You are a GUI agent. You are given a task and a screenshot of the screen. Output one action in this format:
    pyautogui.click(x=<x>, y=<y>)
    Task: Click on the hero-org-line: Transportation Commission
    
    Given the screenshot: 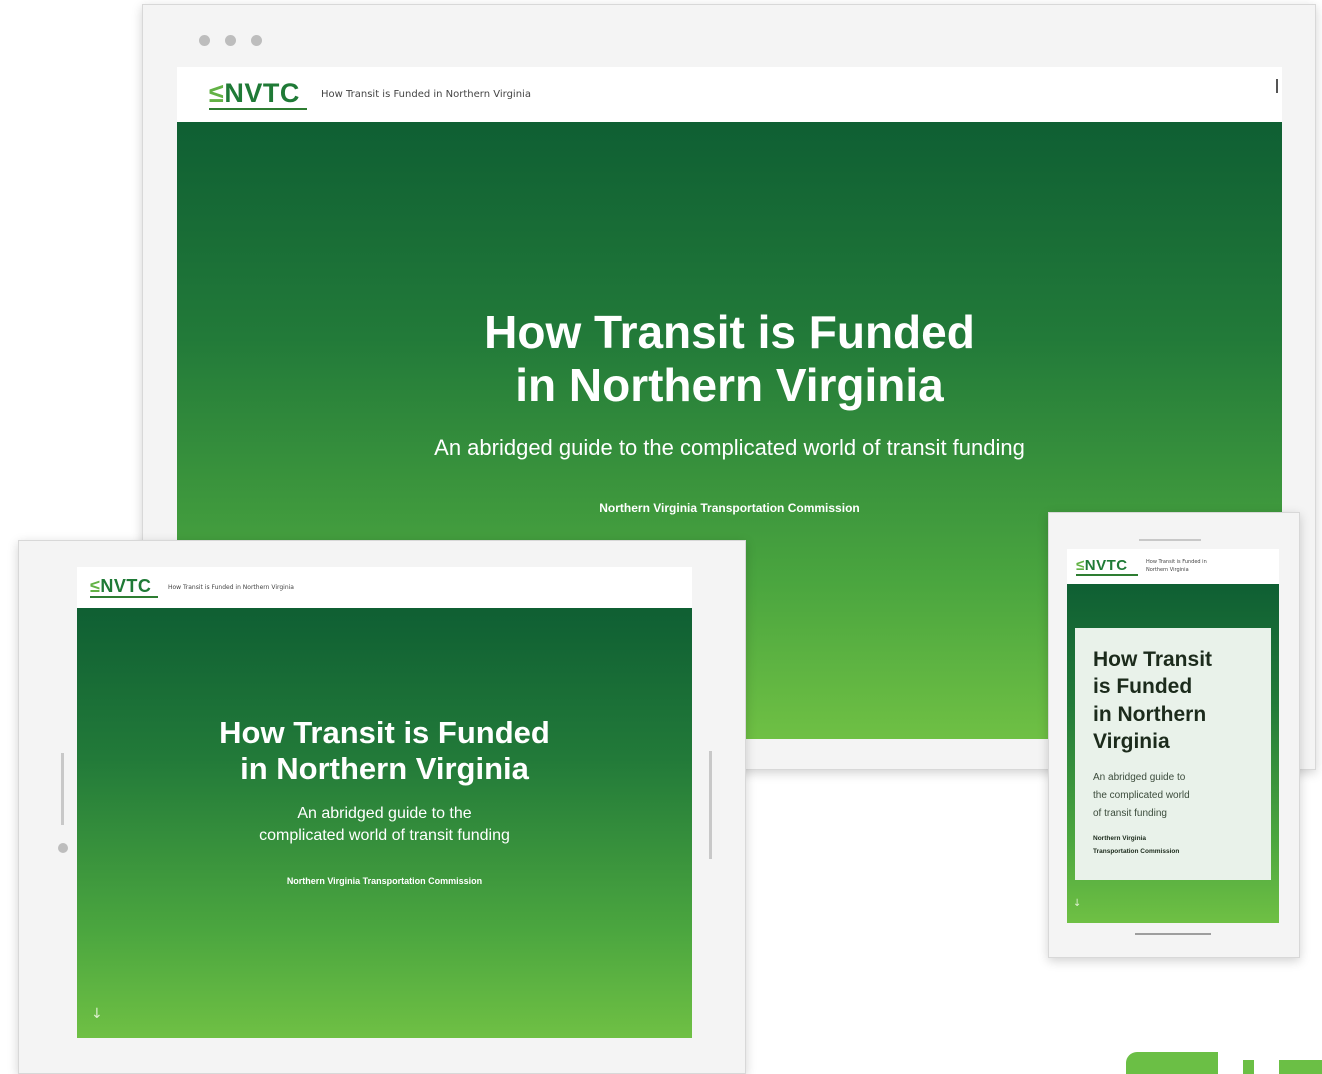 What is the action you would take?
    pyautogui.click(x=1136, y=851)
    